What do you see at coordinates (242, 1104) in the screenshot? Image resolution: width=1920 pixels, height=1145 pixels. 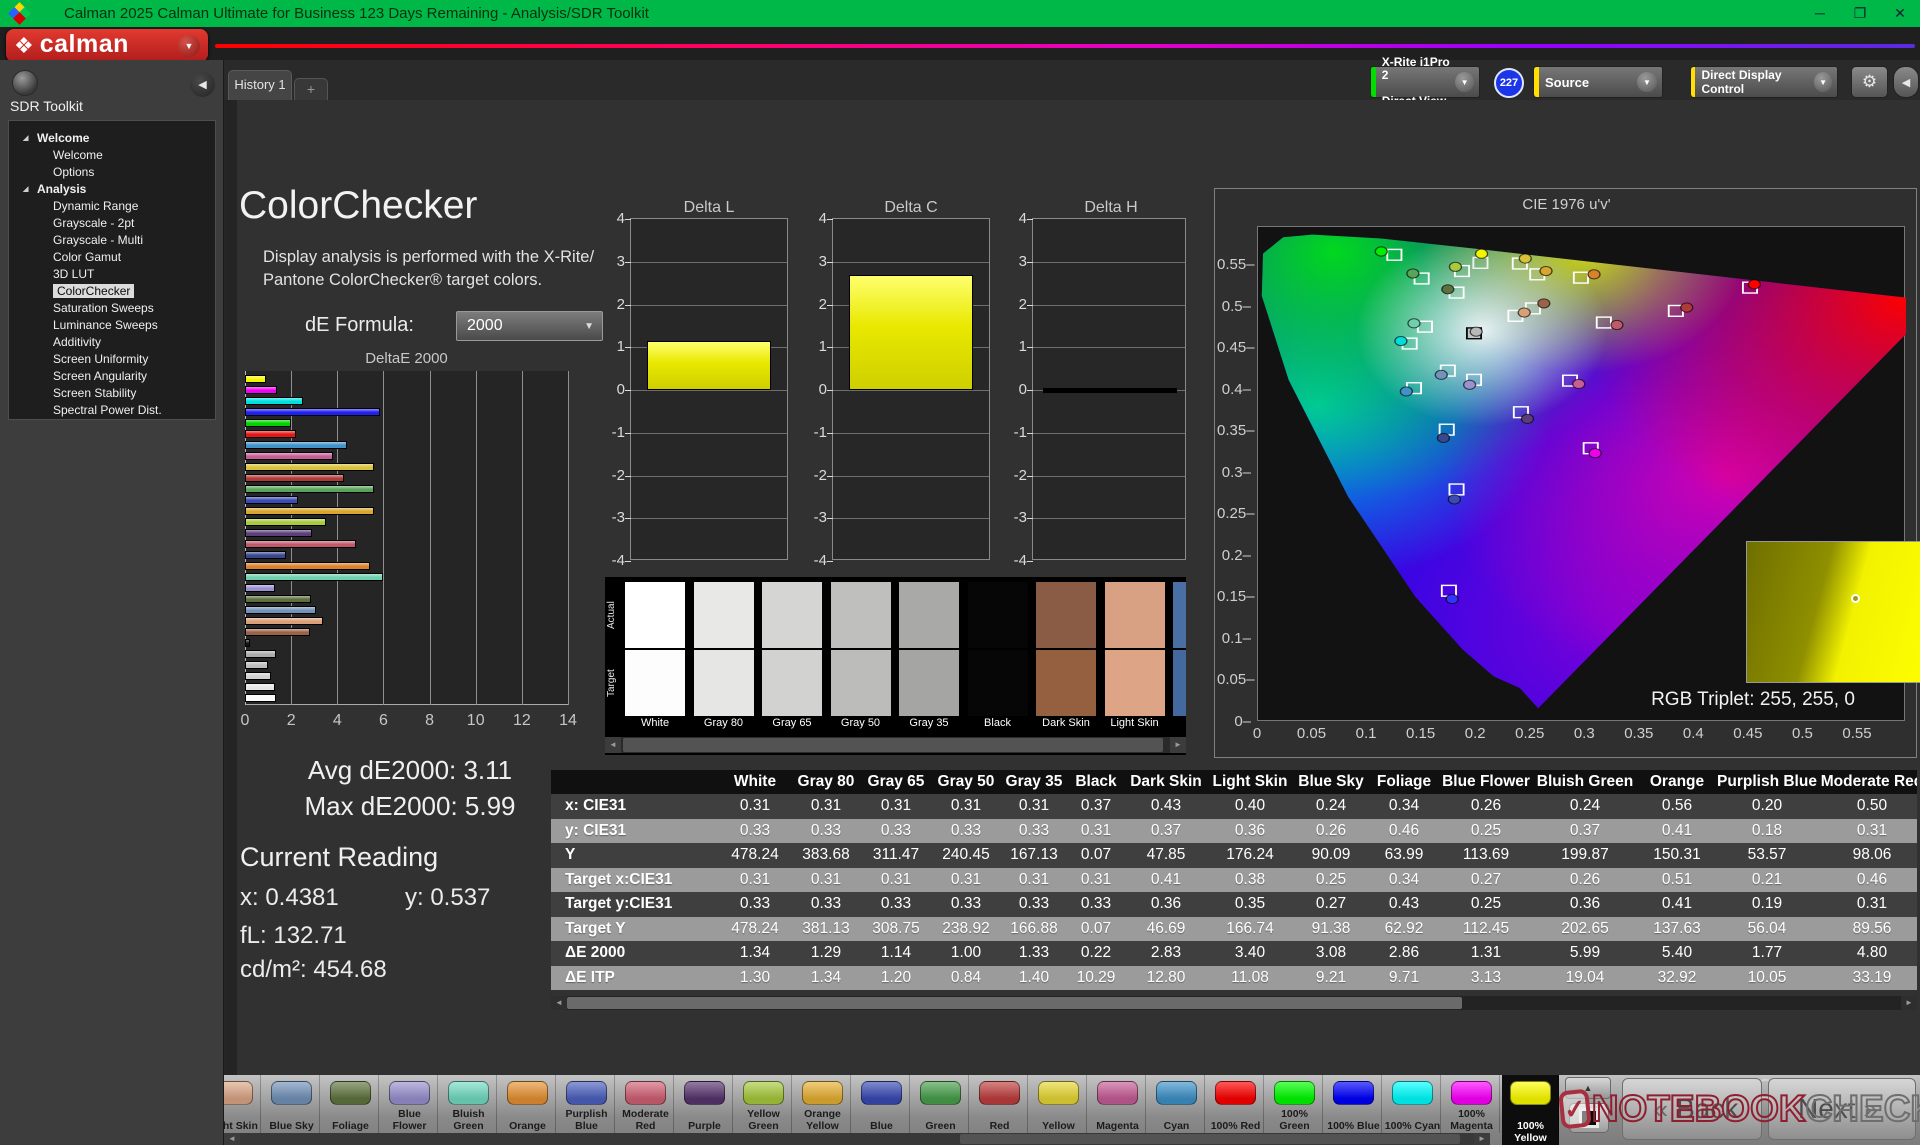 I see `patch-button-light-skin: Light Skin` at bounding box center [242, 1104].